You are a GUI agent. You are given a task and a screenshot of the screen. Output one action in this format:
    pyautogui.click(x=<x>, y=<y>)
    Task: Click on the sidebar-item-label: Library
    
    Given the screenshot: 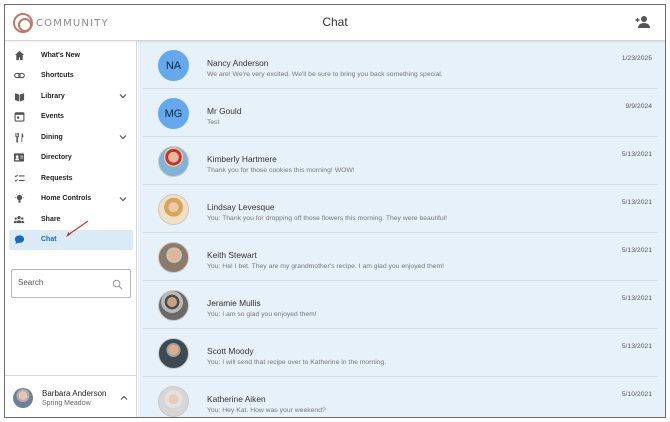 What is the action you would take?
    pyautogui.click(x=53, y=96)
    